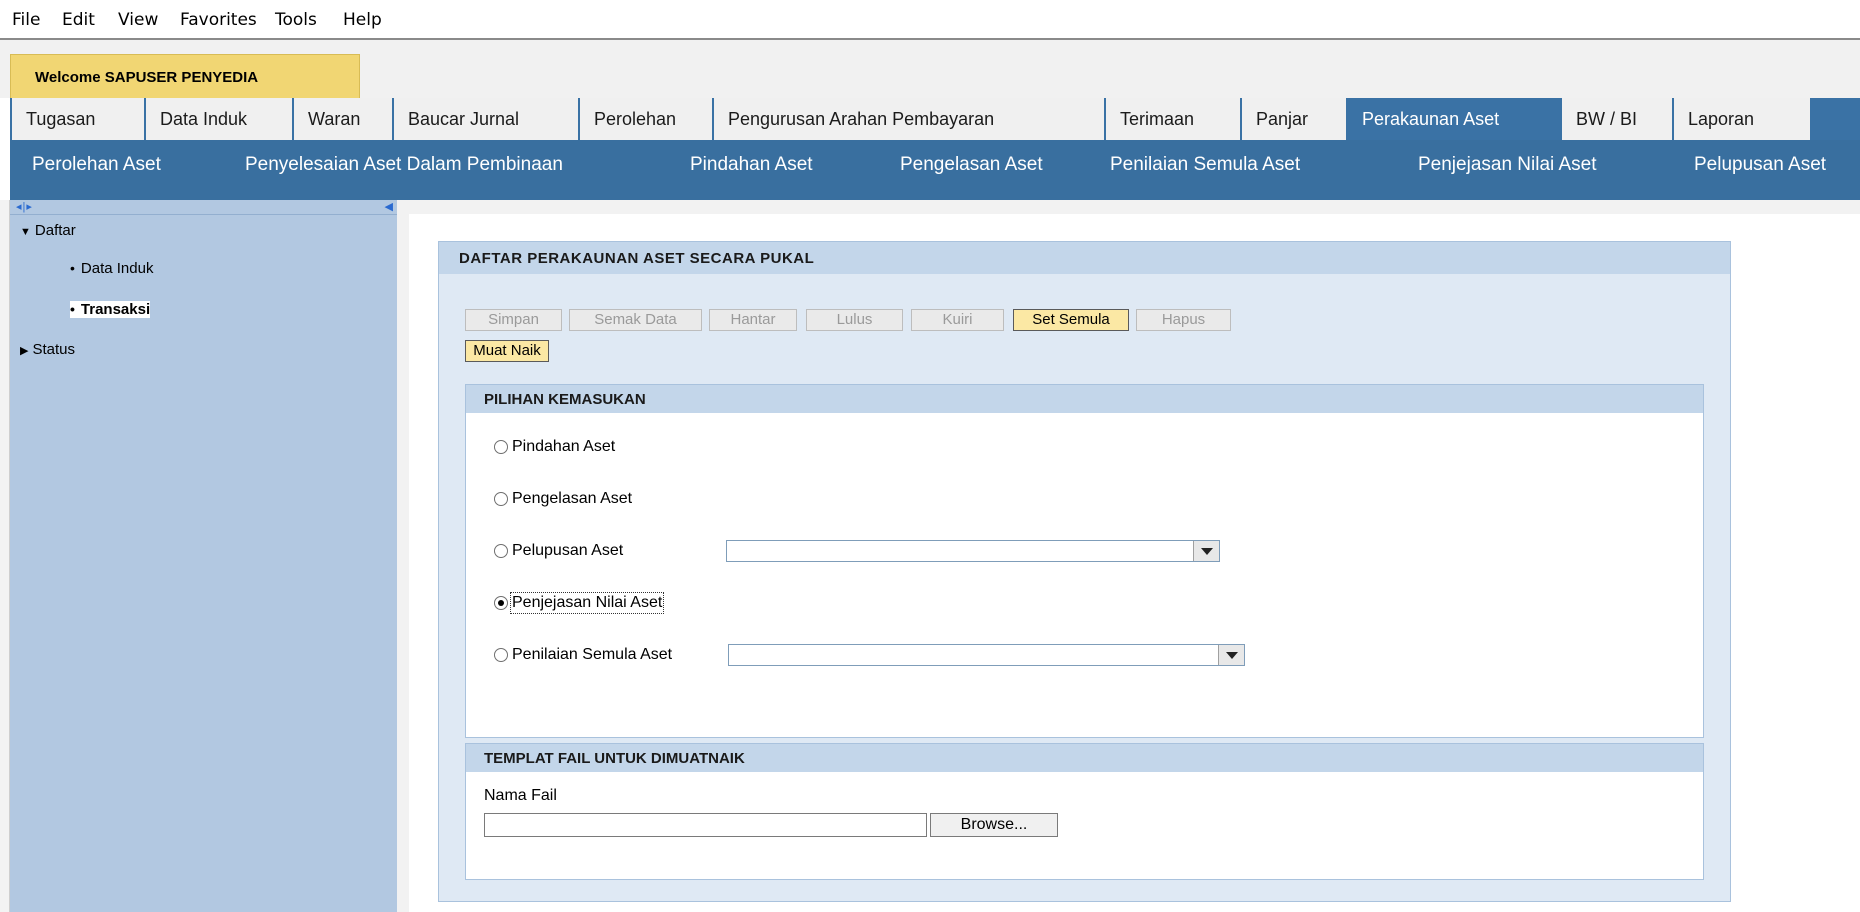  I want to click on tree-label: Daftar, so click(55, 230).